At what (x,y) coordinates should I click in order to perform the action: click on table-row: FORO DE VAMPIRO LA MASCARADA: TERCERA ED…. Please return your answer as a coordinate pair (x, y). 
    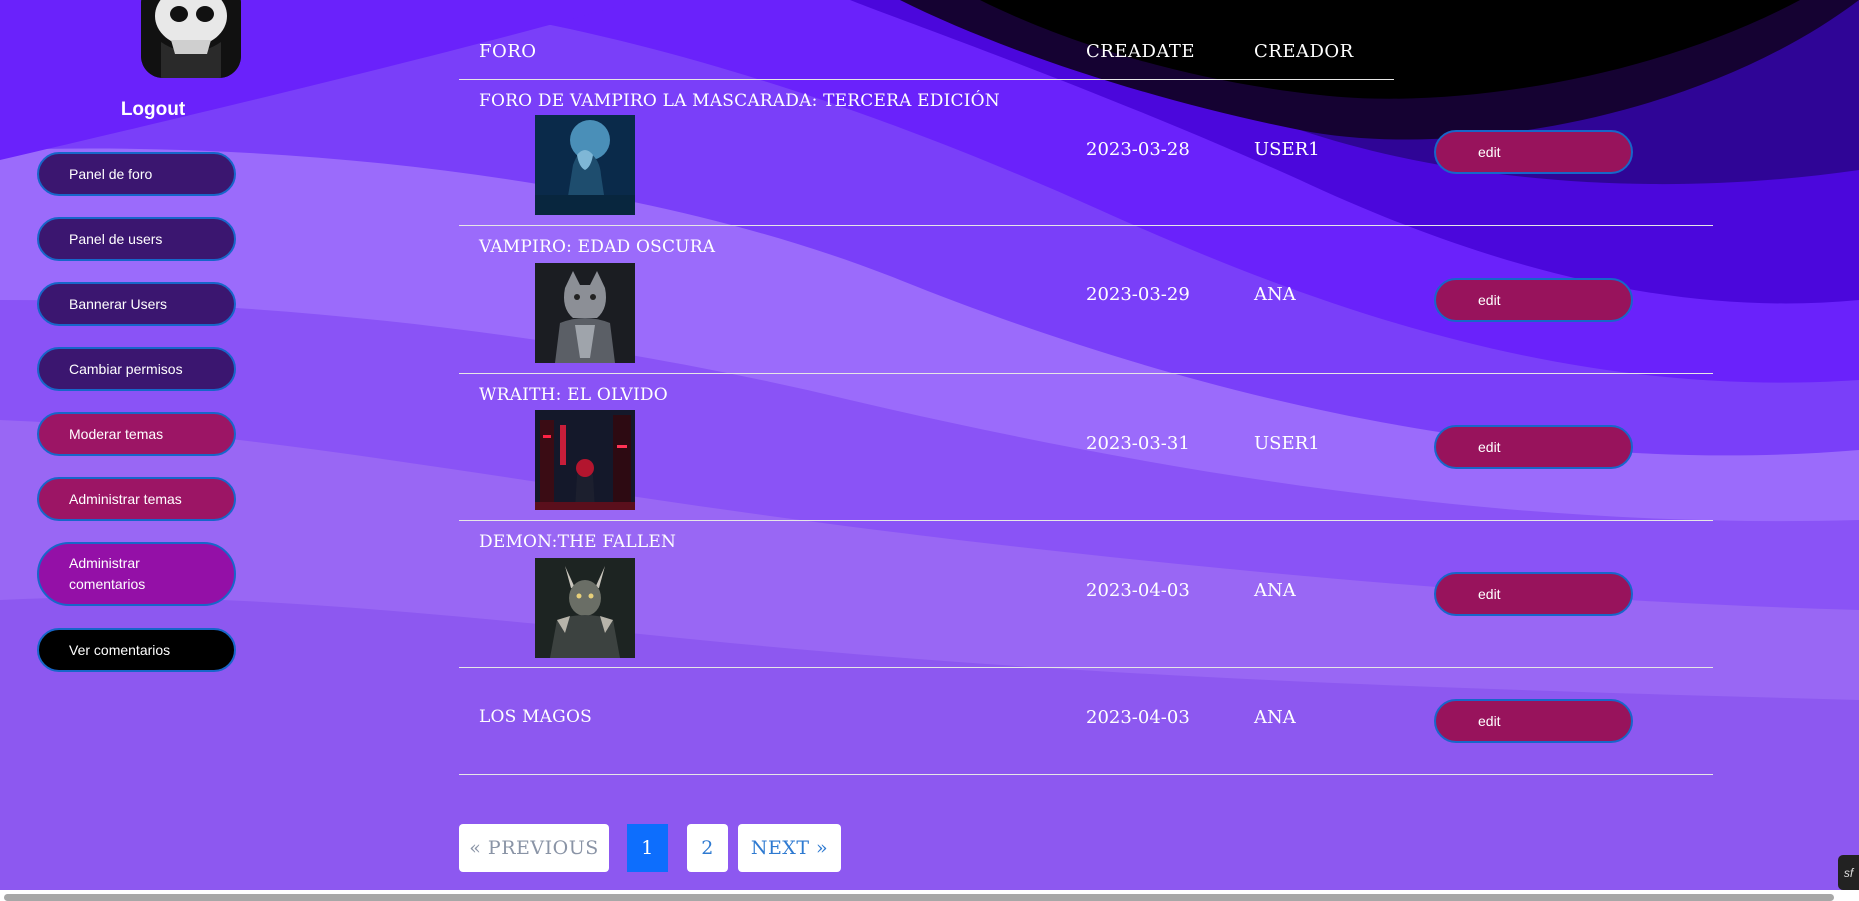
    Looking at the image, I should click on (1086, 153).